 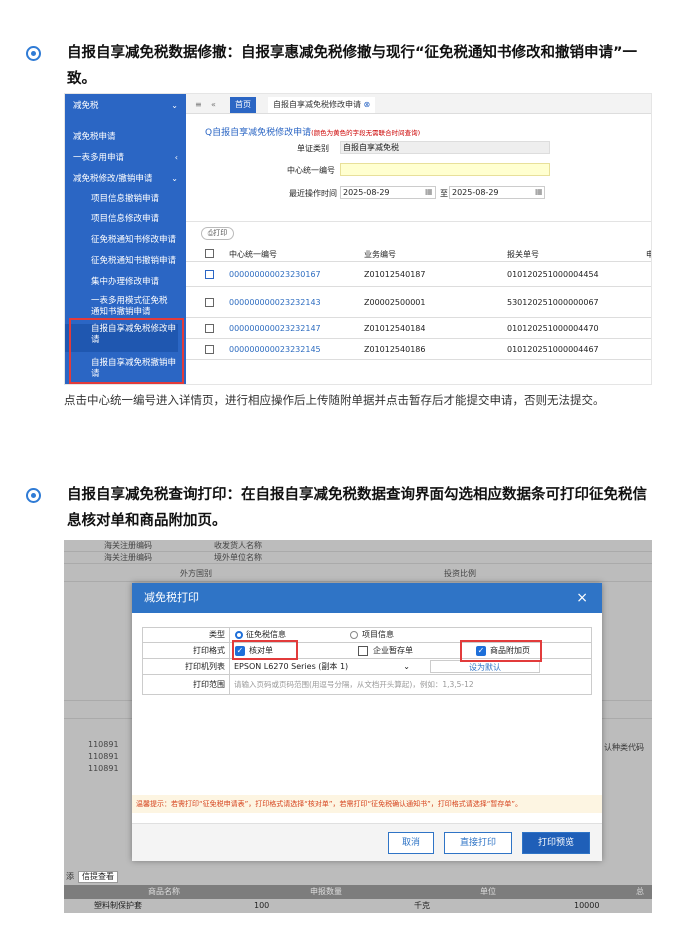 What do you see at coordinates (393, 650) in the screenshot?
I see `format-option: 企业暂存单` at bounding box center [393, 650].